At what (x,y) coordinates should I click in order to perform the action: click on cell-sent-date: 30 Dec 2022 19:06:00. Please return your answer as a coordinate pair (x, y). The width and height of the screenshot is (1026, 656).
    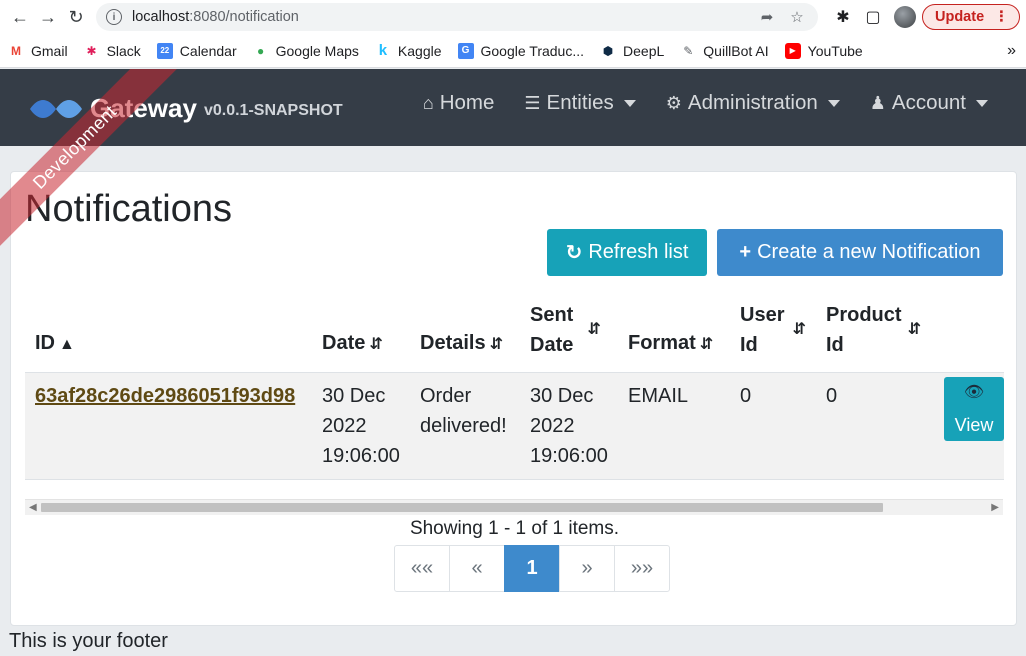
    Looking at the image, I should click on (569, 426).